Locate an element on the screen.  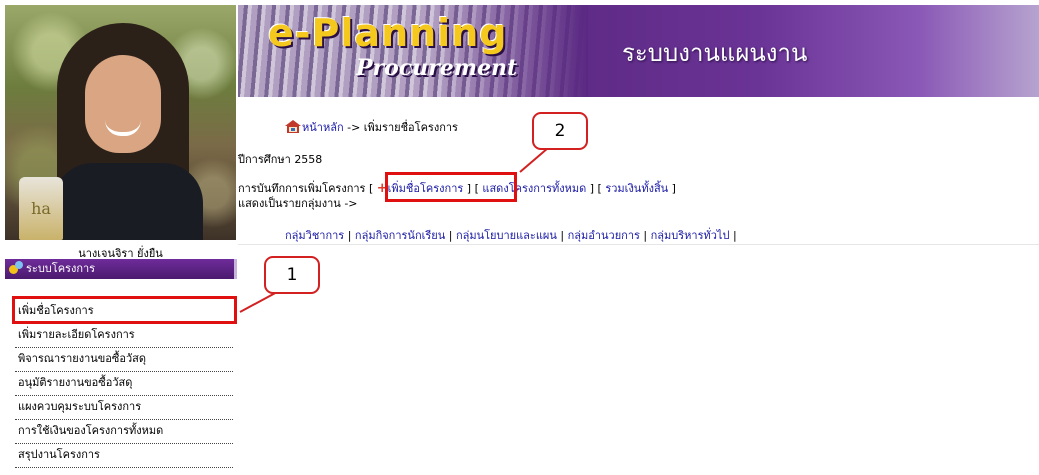
app-logo: e-Planning is located at coordinates (388, 33).